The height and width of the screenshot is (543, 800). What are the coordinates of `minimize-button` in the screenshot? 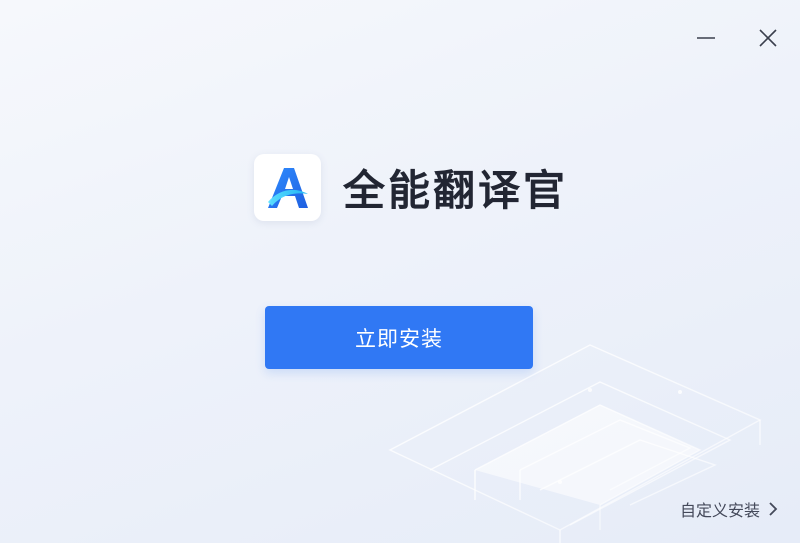 It's located at (706, 38).